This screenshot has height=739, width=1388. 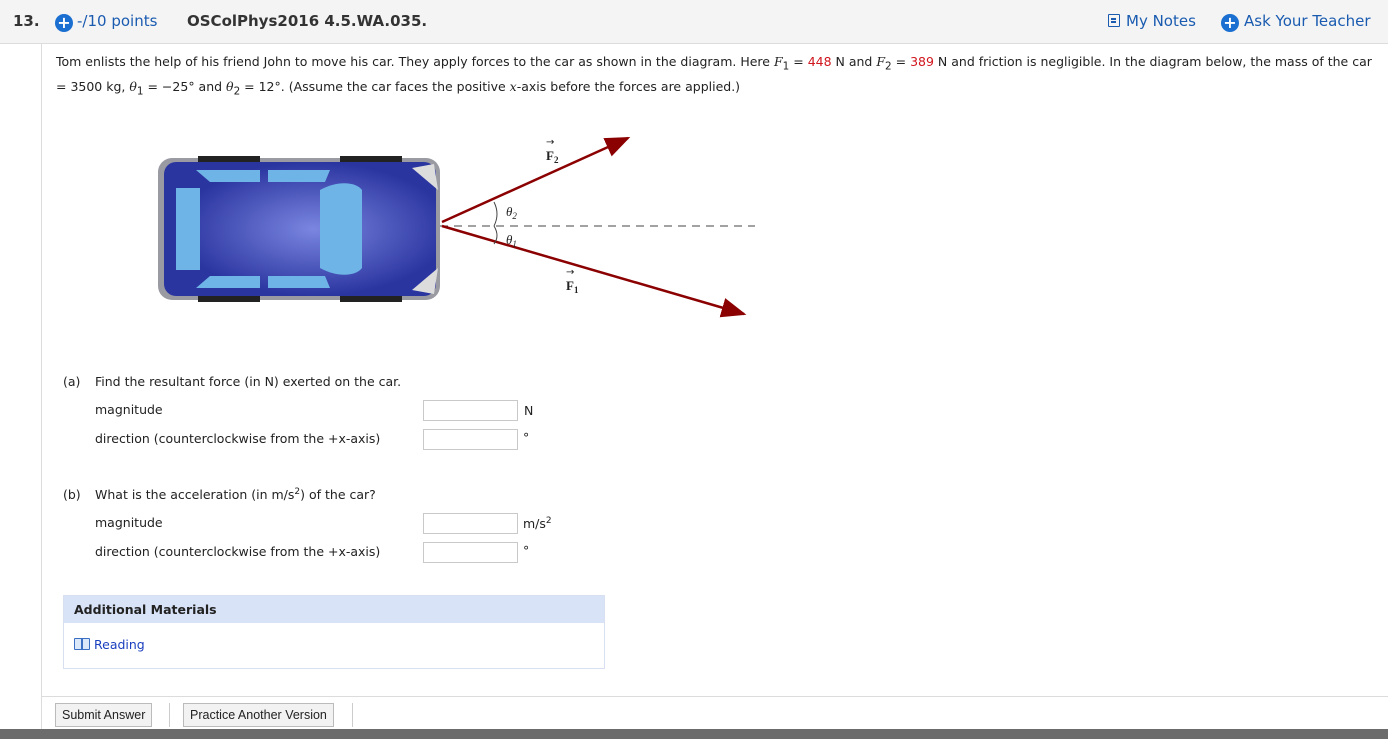 What do you see at coordinates (258, 715) in the screenshot?
I see `practice-another-version-button: Practice Another Version` at bounding box center [258, 715].